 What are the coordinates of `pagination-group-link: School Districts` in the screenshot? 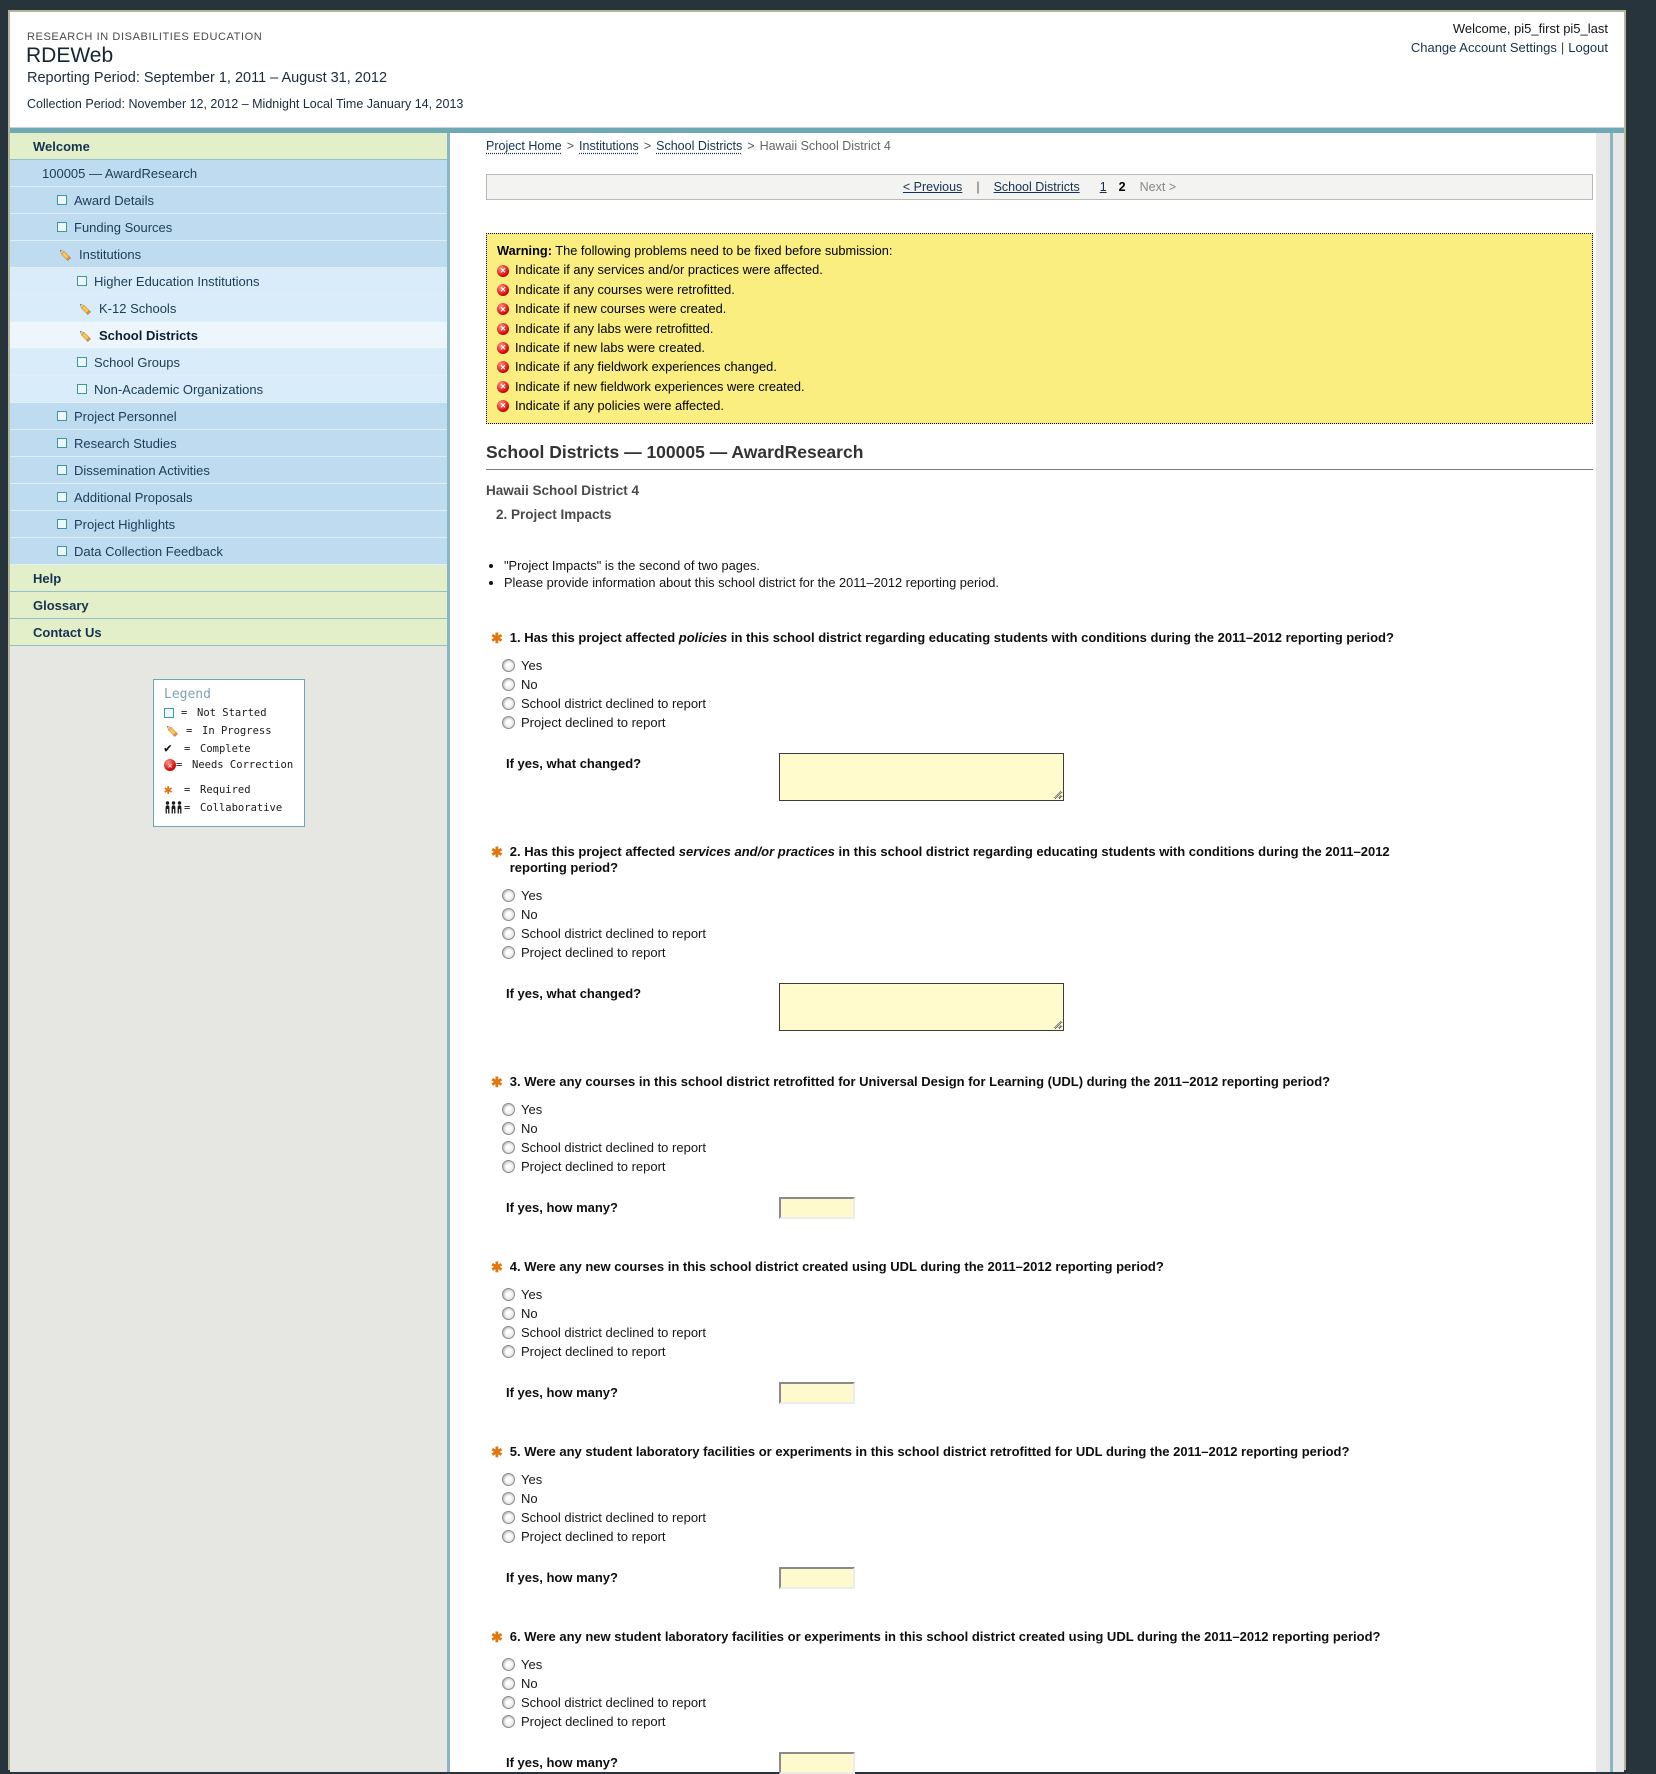 It's located at (1037, 187).